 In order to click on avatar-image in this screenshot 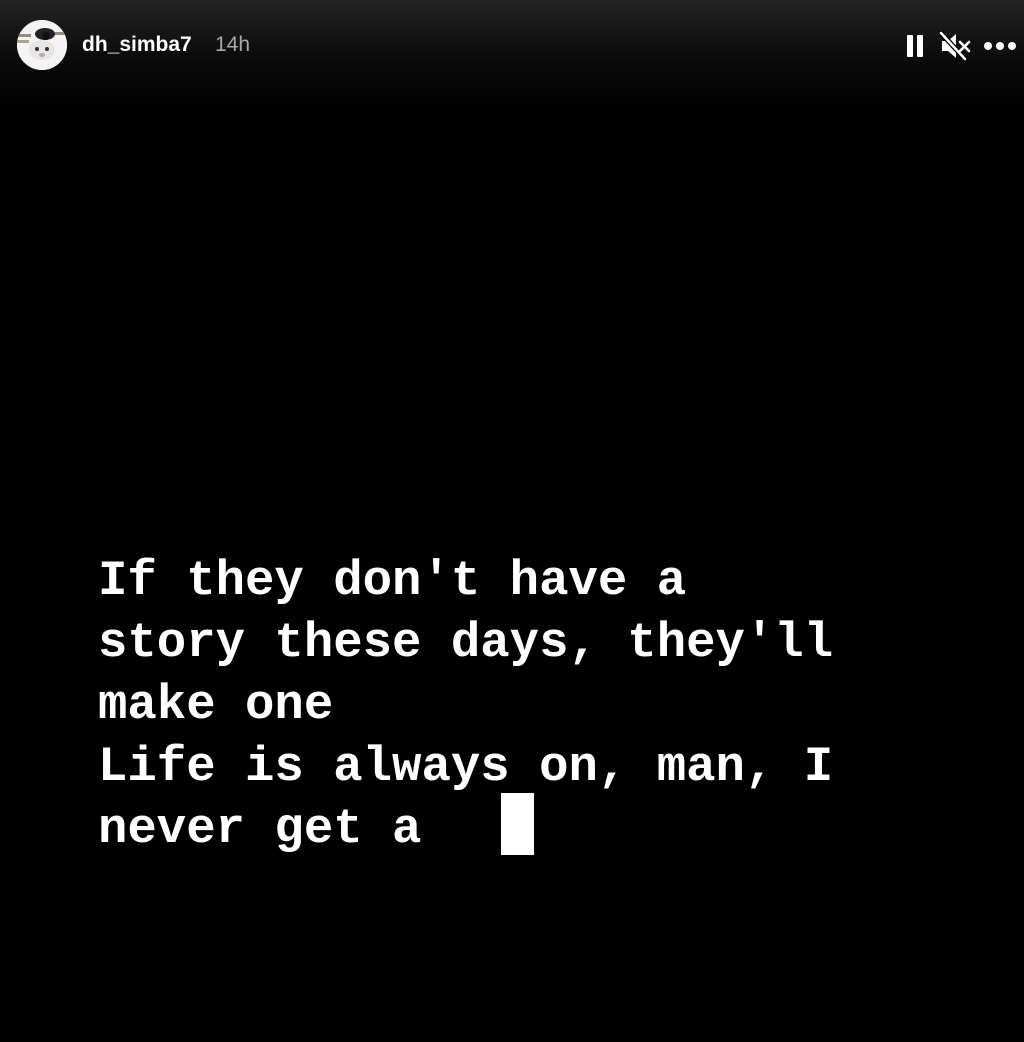, I will do `click(42, 45)`.